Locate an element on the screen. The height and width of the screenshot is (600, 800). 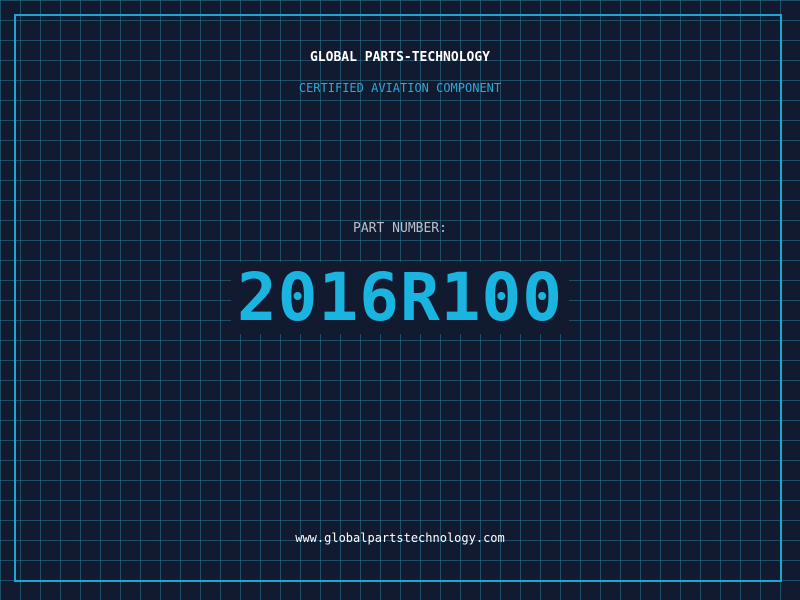
part-number-value: 2016R100 is located at coordinates (400, 298).